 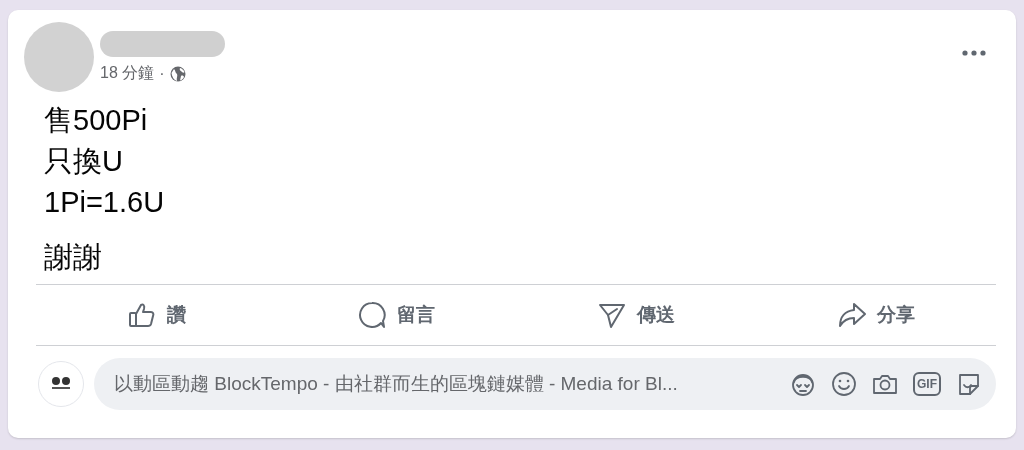 I want to click on post-time: 18 分鐘, so click(x=127, y=73).